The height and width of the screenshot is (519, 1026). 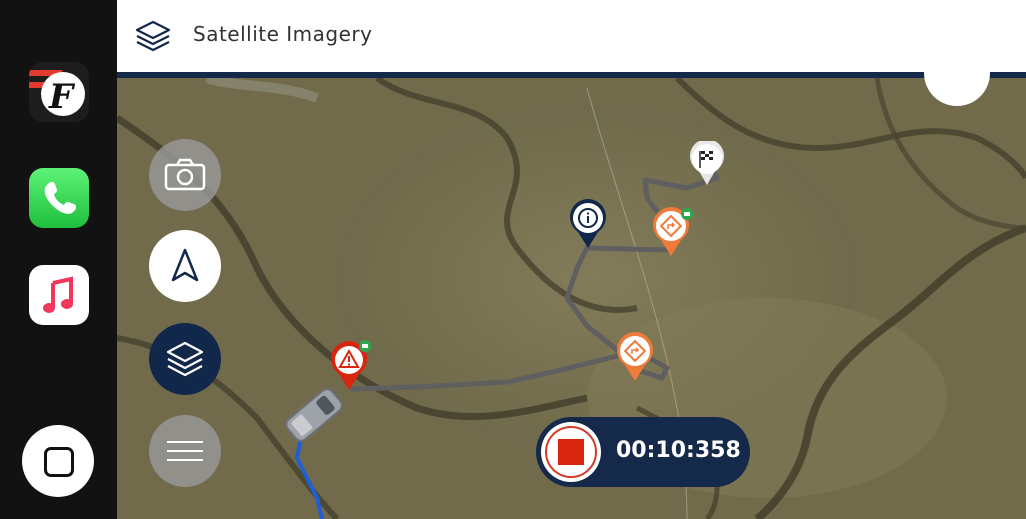 What do you see at coordinates (283, 34) in the screenshot?
I see `page-title: Satellite Imagery` at bounding box center [283, 34].